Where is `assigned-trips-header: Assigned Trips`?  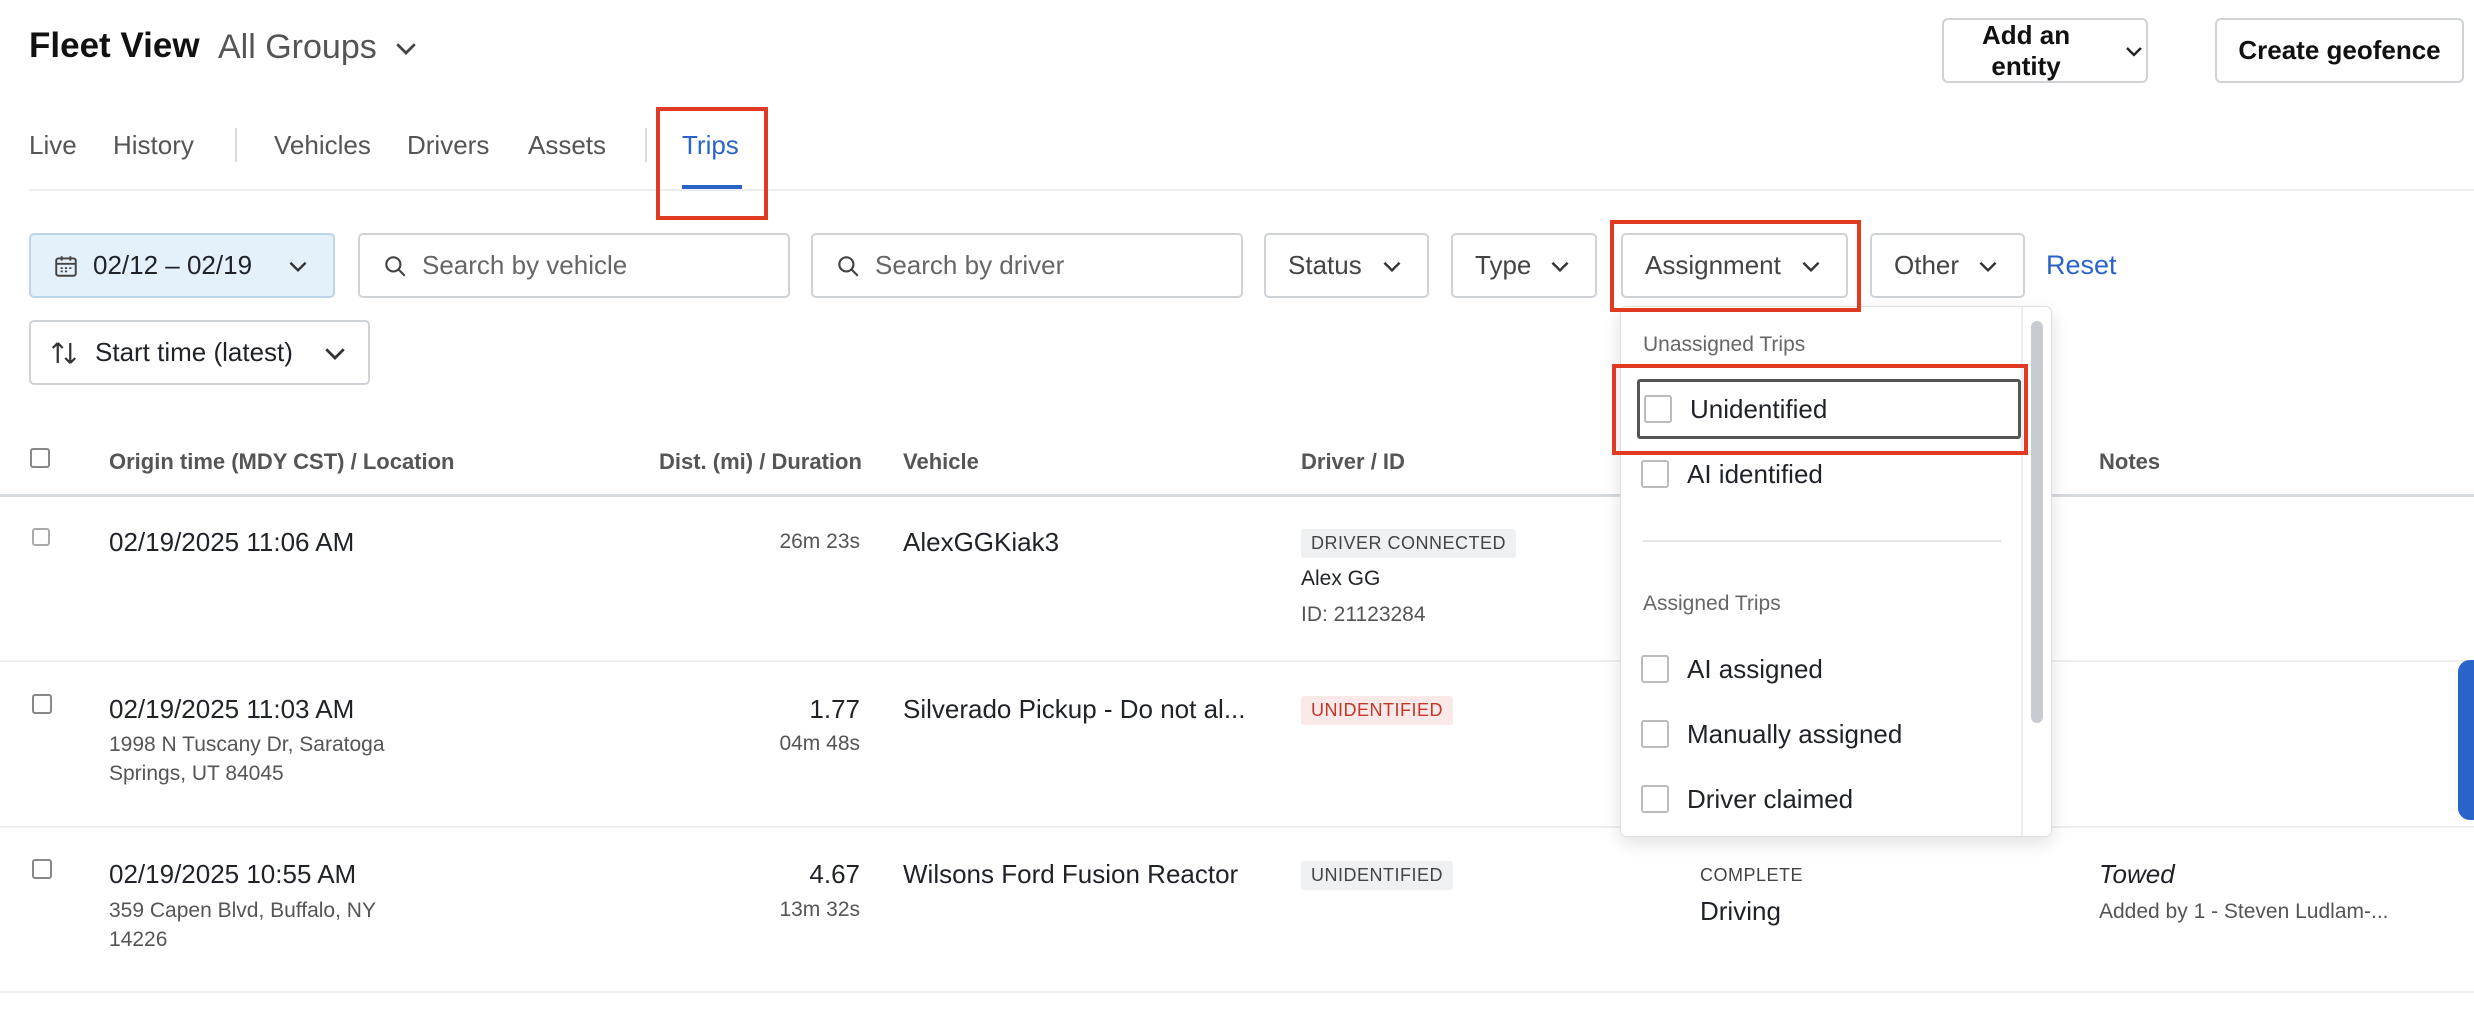 assigned-trips-header: Assigned Trips is located at coordinates (1712, 603).